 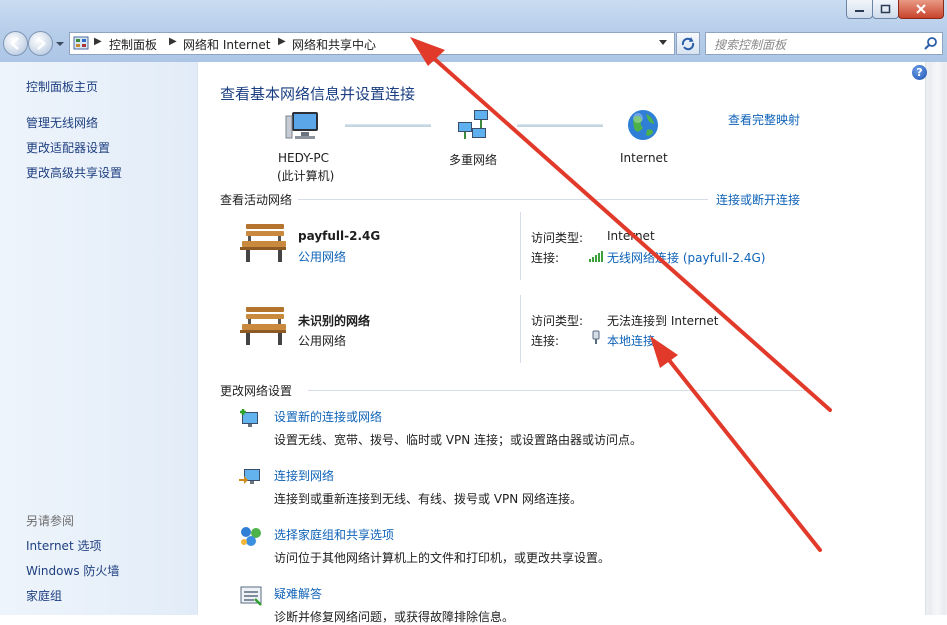 What do you see at coordinates (736, 444) in the screenshot?
I see `red-arrow-to-local-connection` at bounding box center [736, 444].